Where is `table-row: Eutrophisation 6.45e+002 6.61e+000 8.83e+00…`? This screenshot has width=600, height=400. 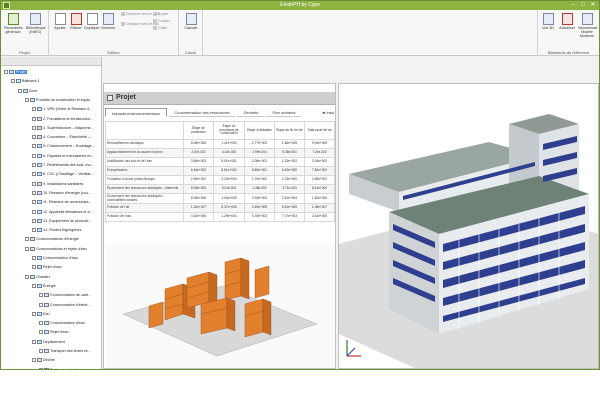 table-row: Eutrophisation 6.45e+002 6.61e+000 8.83e+00… is located at coordinates (220, 171).